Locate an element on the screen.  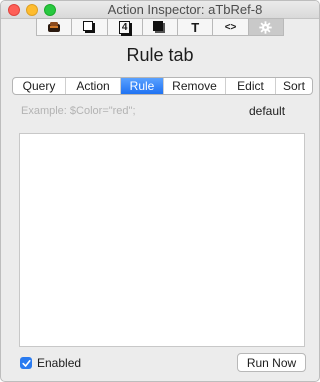
gear-icon is located at coordinates (266, 27).